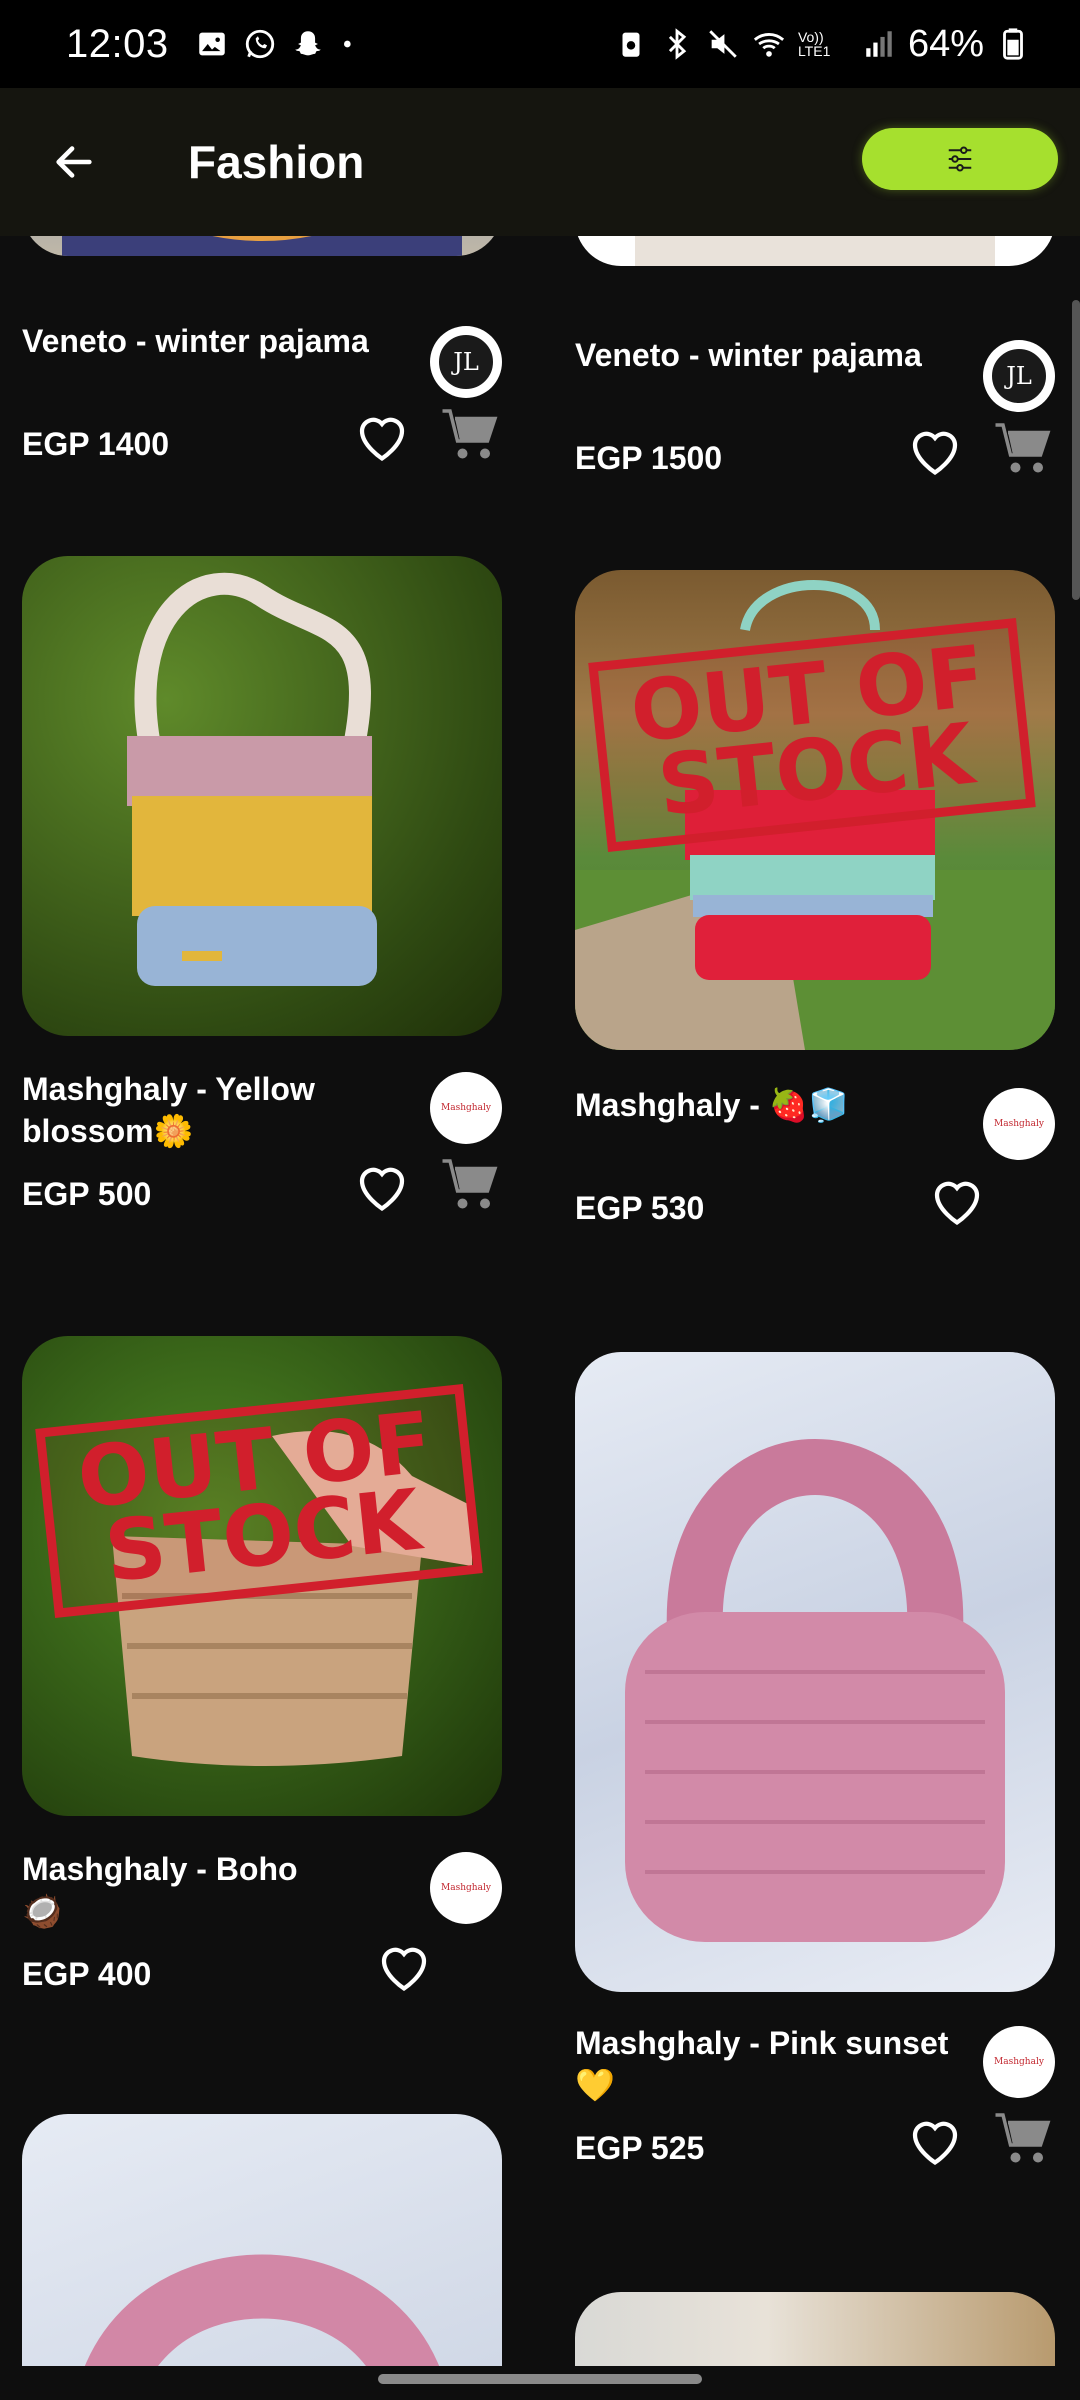 The width and height of the screenshot is (1080, 2400). I want to click on product-title: Mashghaly - Boho 🥥, so click(160, 1890).